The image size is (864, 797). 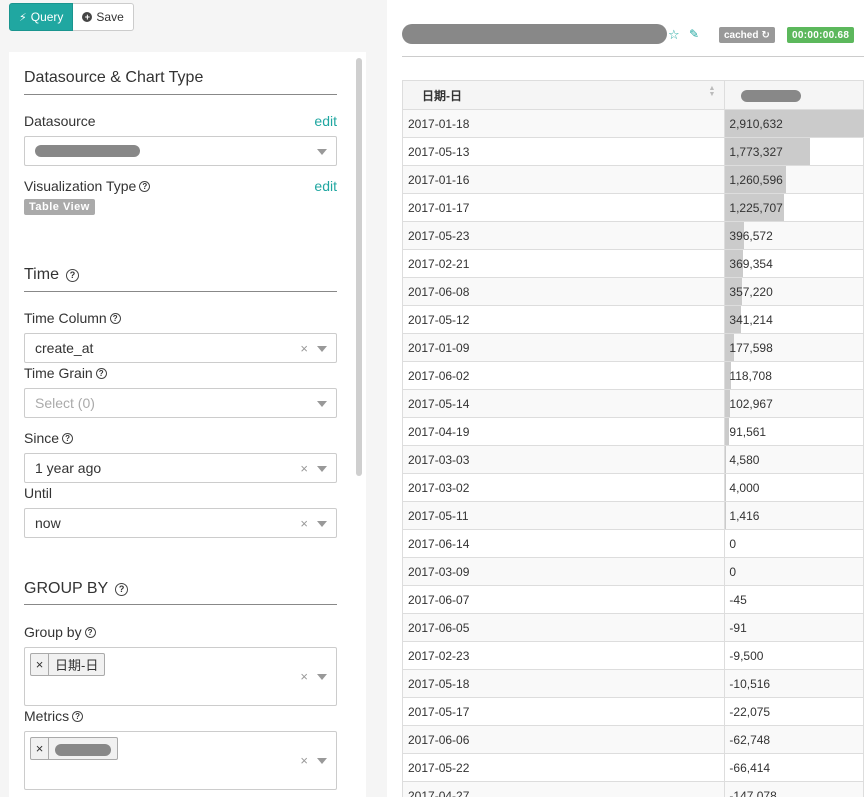 I want to click on since-select: 1 year ago ×, so click(x=180, y=468).